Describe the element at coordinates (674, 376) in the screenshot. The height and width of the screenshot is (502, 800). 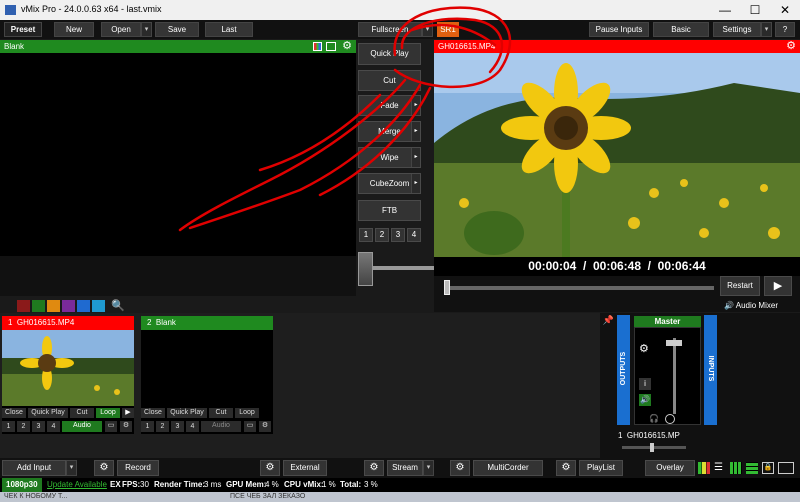
I see `master-fader-track` at that location.